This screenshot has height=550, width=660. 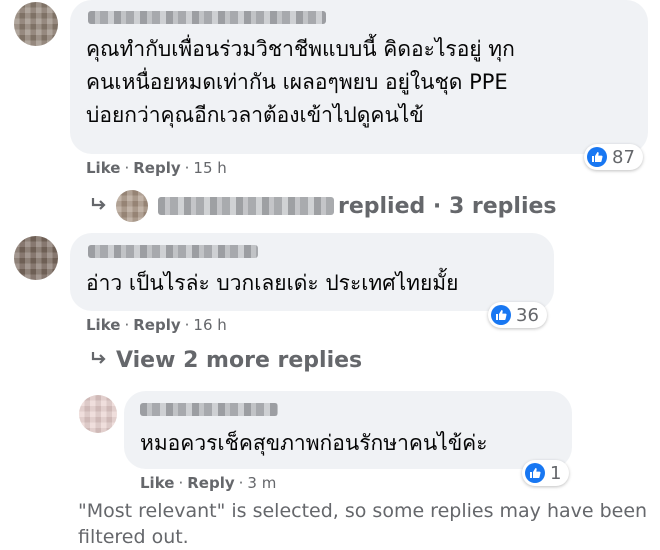 I want to click on comment-2-actions: Like · Reply · 16 h, so click(x=156, y=325).